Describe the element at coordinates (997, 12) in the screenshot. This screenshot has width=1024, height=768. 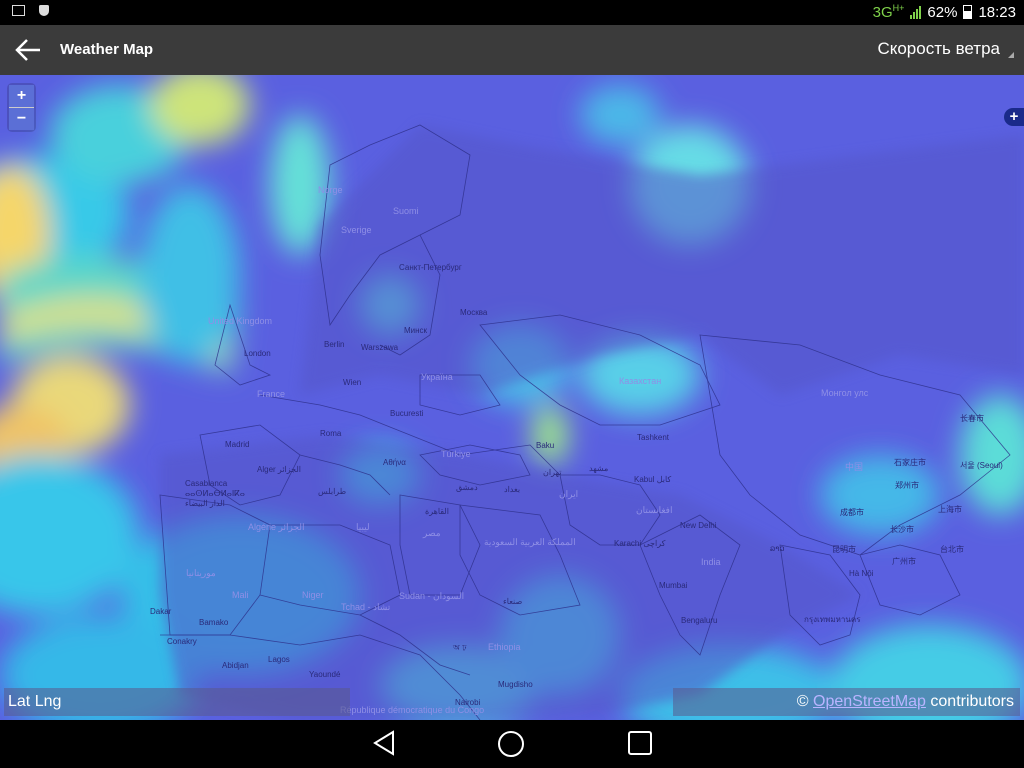
I see `clock: 18:23` at that location.